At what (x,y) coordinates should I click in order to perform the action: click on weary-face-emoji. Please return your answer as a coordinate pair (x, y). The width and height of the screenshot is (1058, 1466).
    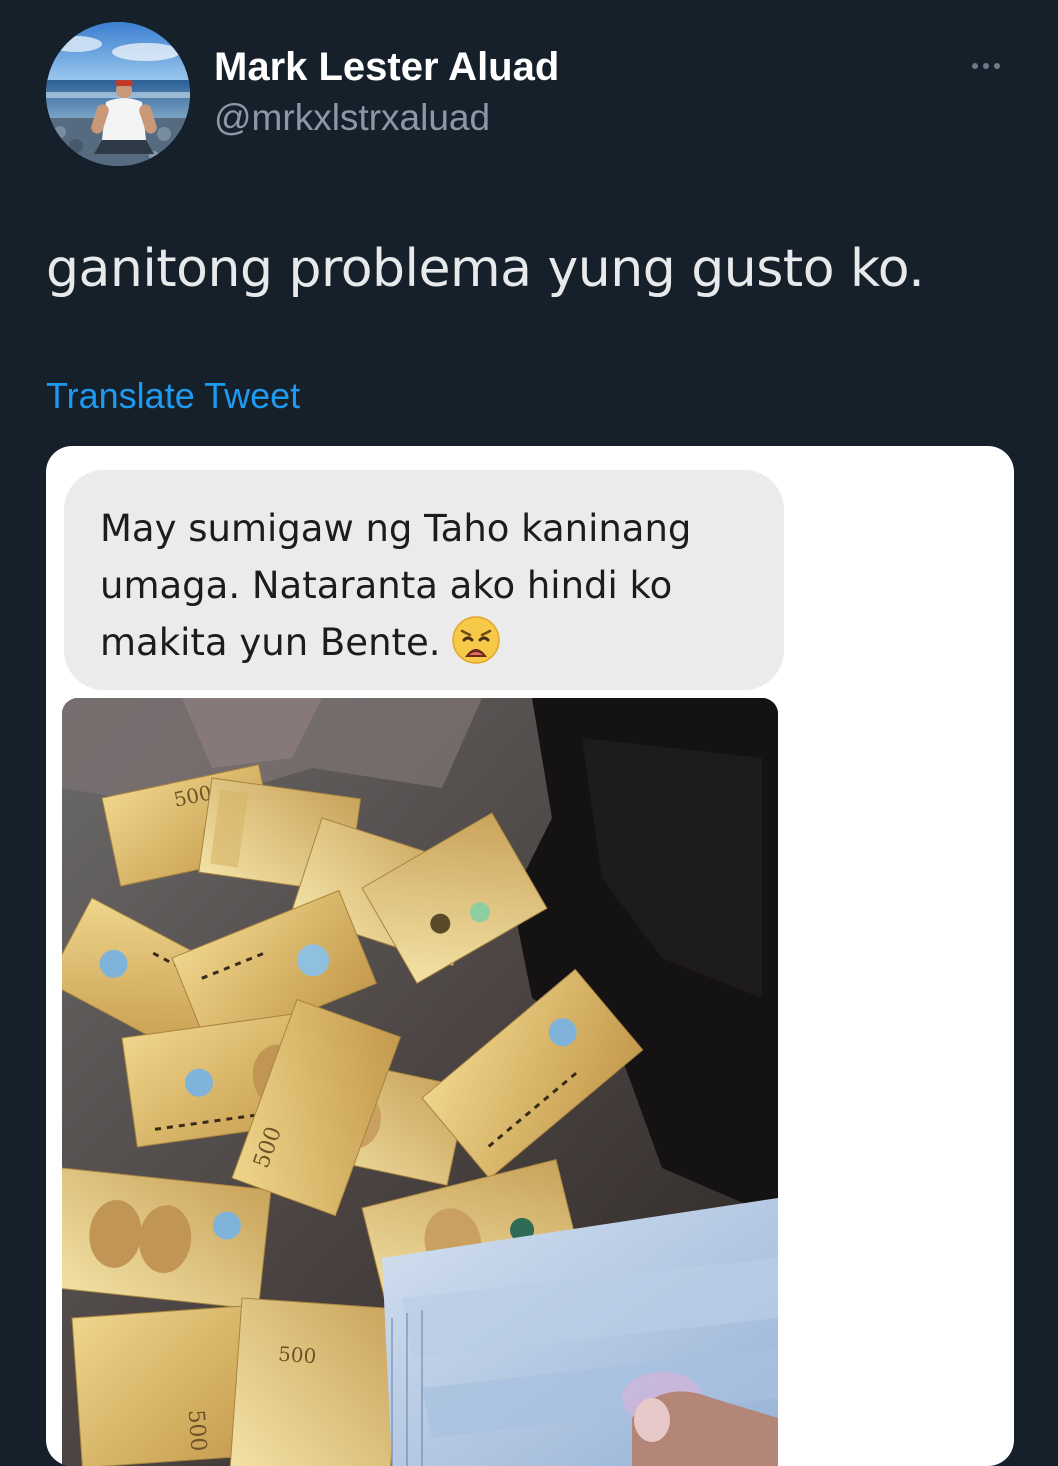
    Looking at the image, I should click on (475, 640).